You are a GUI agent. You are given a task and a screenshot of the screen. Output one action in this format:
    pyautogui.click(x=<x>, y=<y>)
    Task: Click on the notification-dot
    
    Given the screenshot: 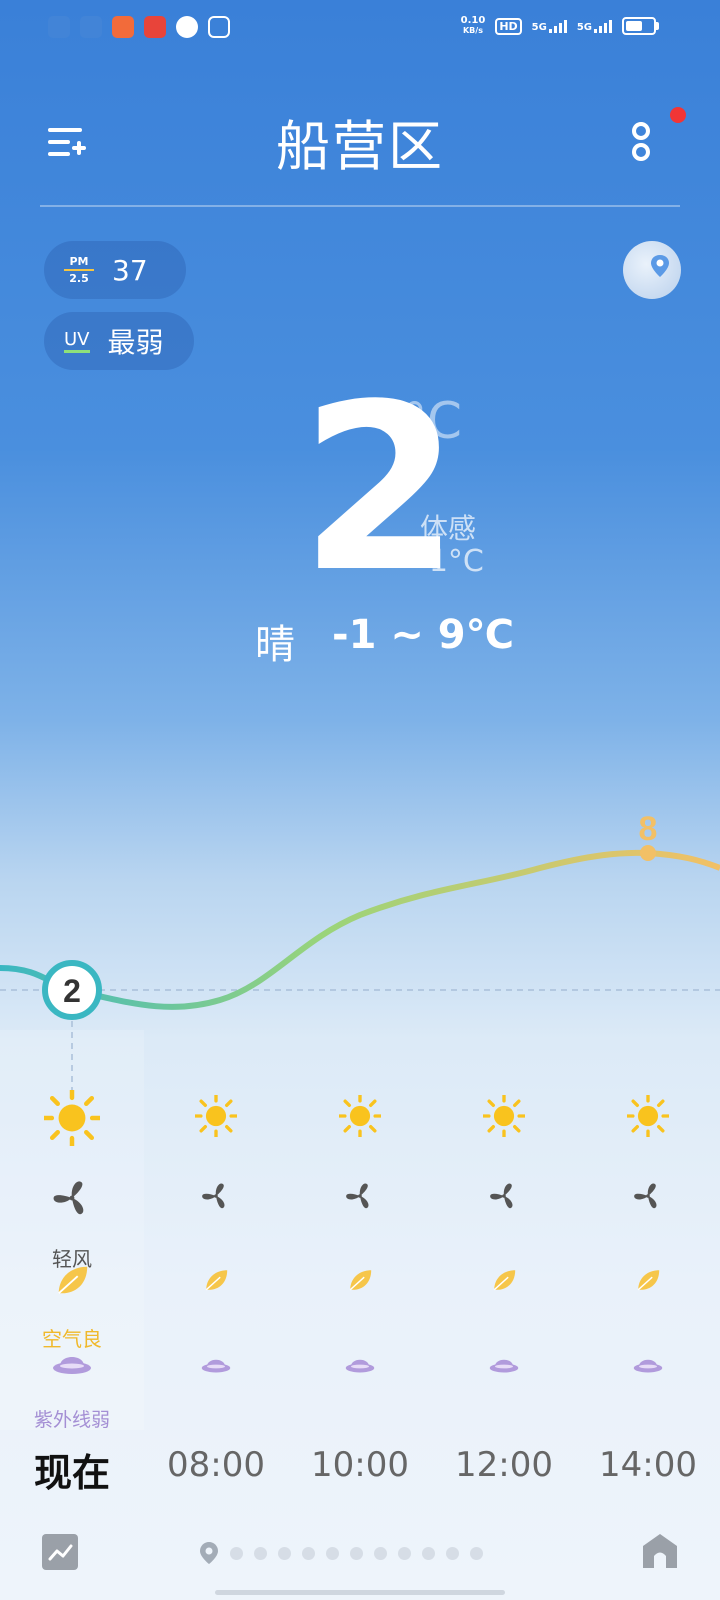 What is the action you would take?
    pyautogui.click(x=678, y=115)
    